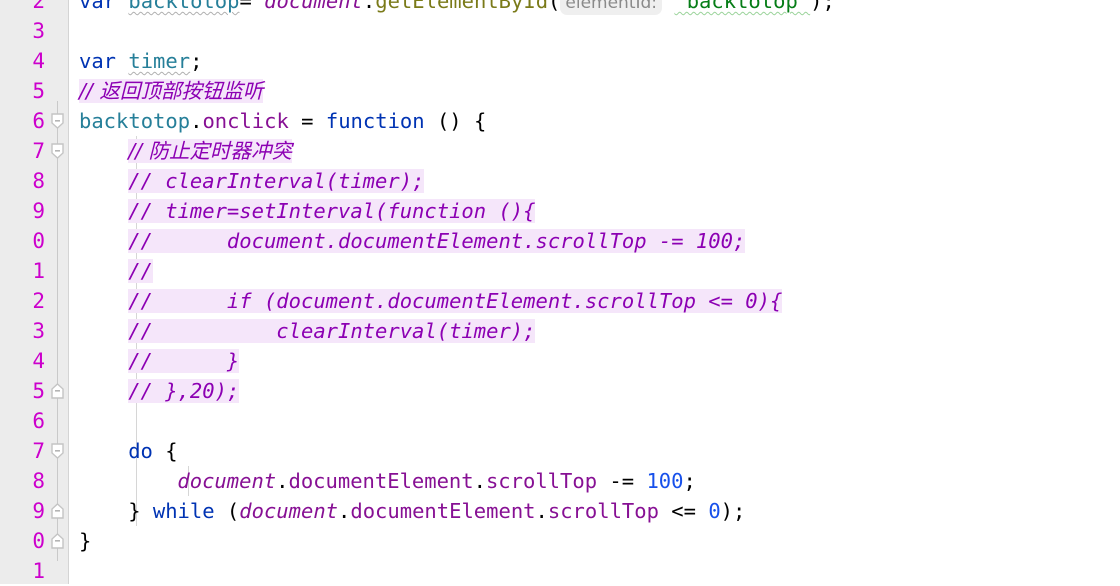 The image size is (1120, 586). I want to click on editor-gutter: 2 3 4 5 6 7 8 9 0 1 2 3 4 5 6 7 8 9 0 1, so click(34, 292).